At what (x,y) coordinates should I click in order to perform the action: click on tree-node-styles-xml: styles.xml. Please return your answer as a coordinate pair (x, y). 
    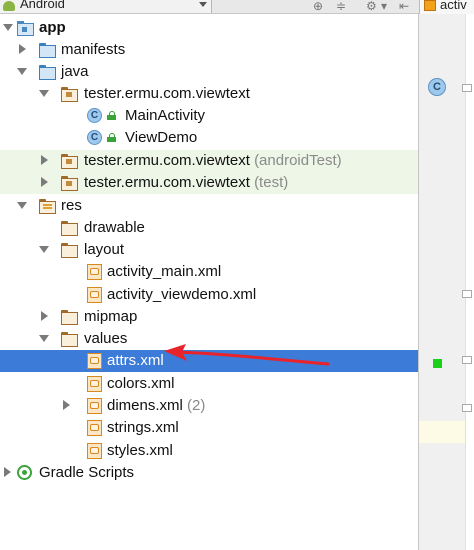
    Looking at the image, I should click on (209, 451).